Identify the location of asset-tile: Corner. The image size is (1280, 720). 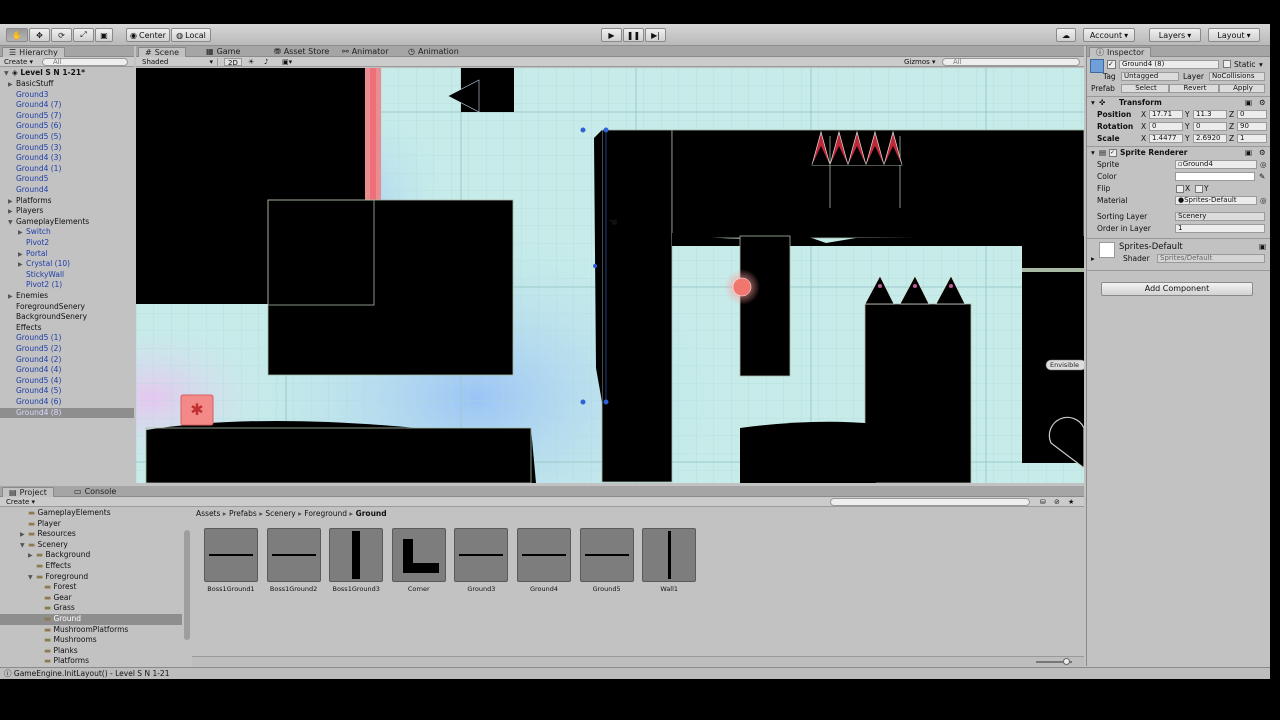
(418, 560).